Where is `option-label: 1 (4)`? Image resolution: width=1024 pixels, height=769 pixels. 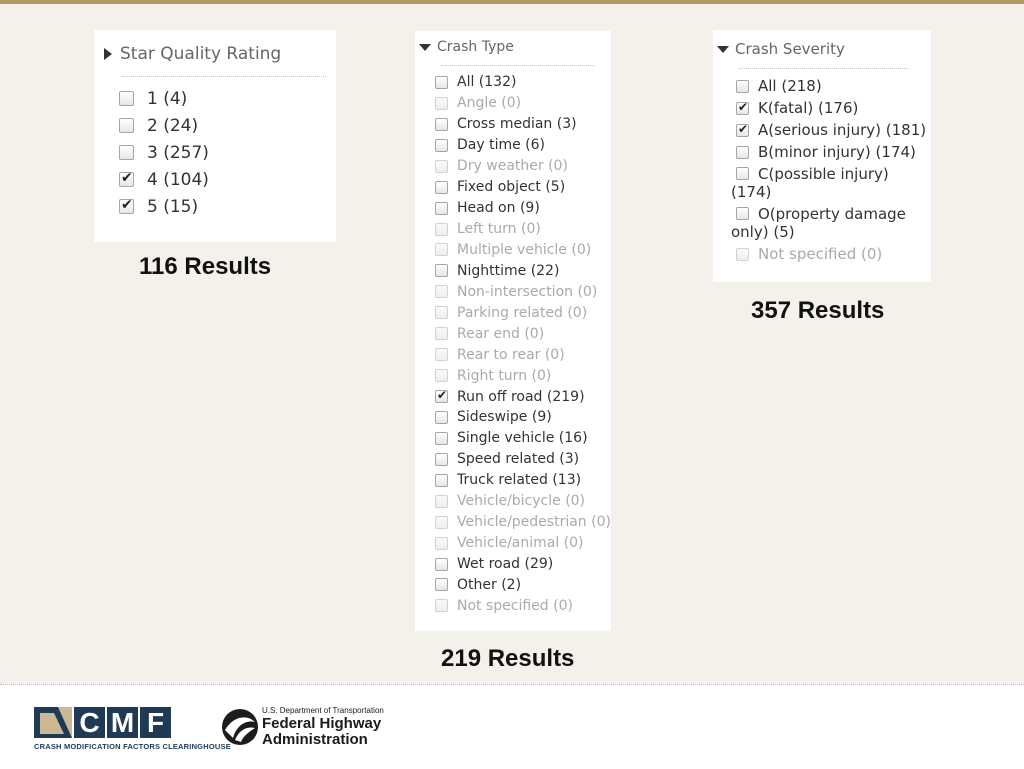 option-label: 1 (4) is located at coordinates (167, 98).